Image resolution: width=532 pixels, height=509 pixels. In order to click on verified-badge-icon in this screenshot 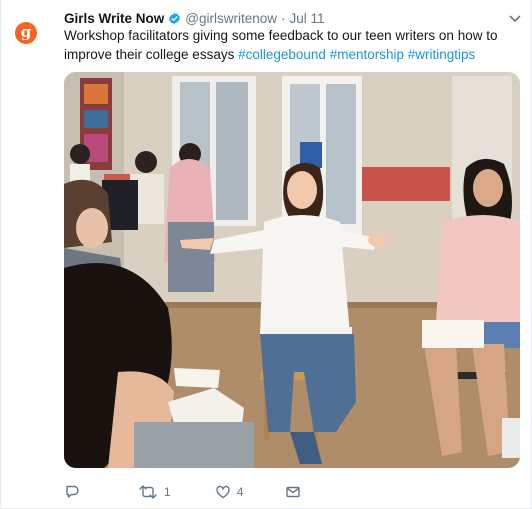, I will do `click(174, 18)`.